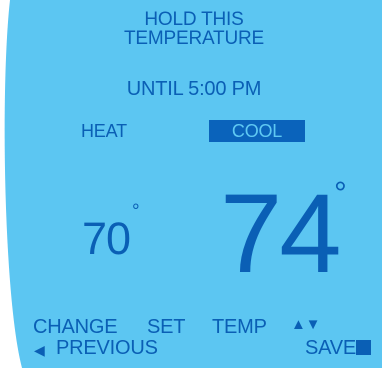  What do you see at coordinates (194, 38) in the screenshot?
I see `hold-title-line2: TEMPERATURE` at bounding box center [194, 38].